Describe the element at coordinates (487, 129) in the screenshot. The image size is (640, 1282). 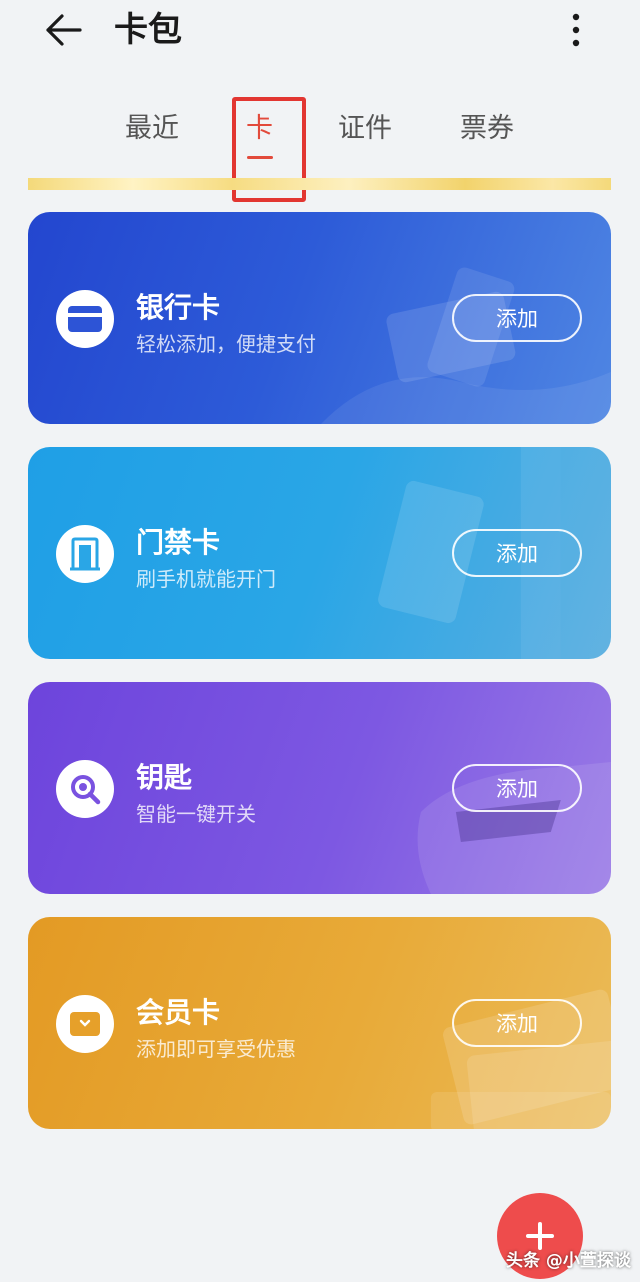
I see `tab-tickets: 票券` at that location.